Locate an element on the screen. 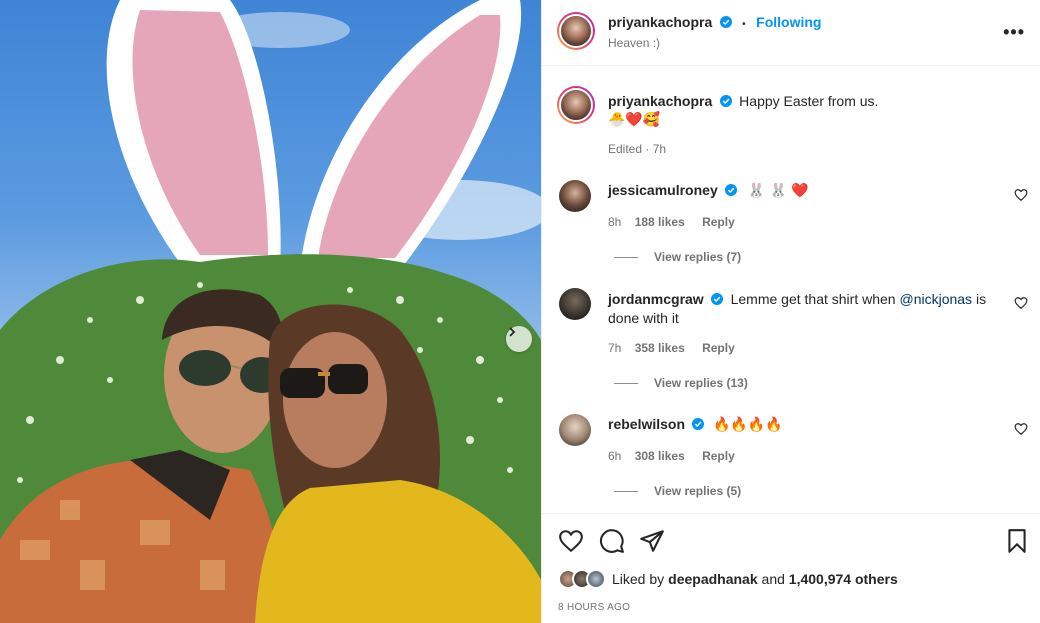 This screenshot has width=1040, height=623. comment-age: 7h is located at coordinates (615, 348).